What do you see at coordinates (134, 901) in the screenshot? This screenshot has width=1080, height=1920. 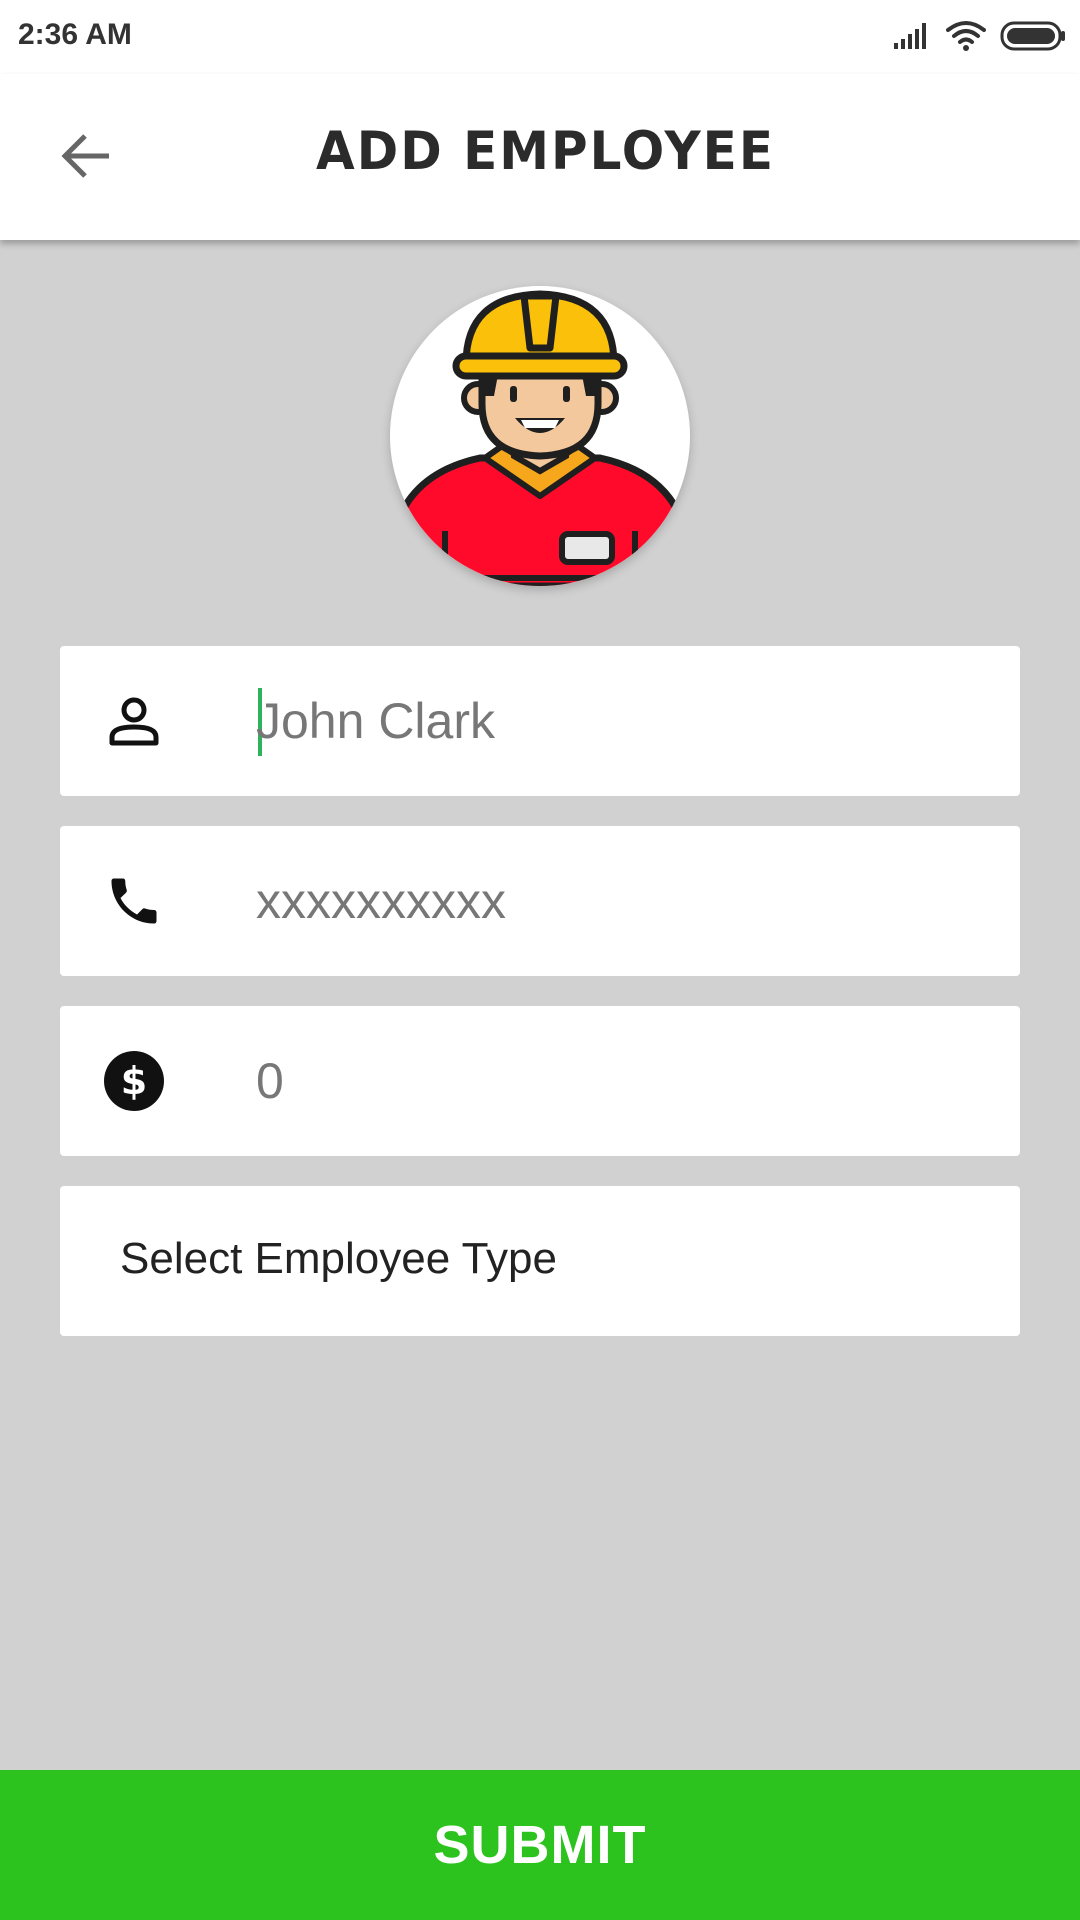 I see `phone-icon` at bounding box center [134, 901].